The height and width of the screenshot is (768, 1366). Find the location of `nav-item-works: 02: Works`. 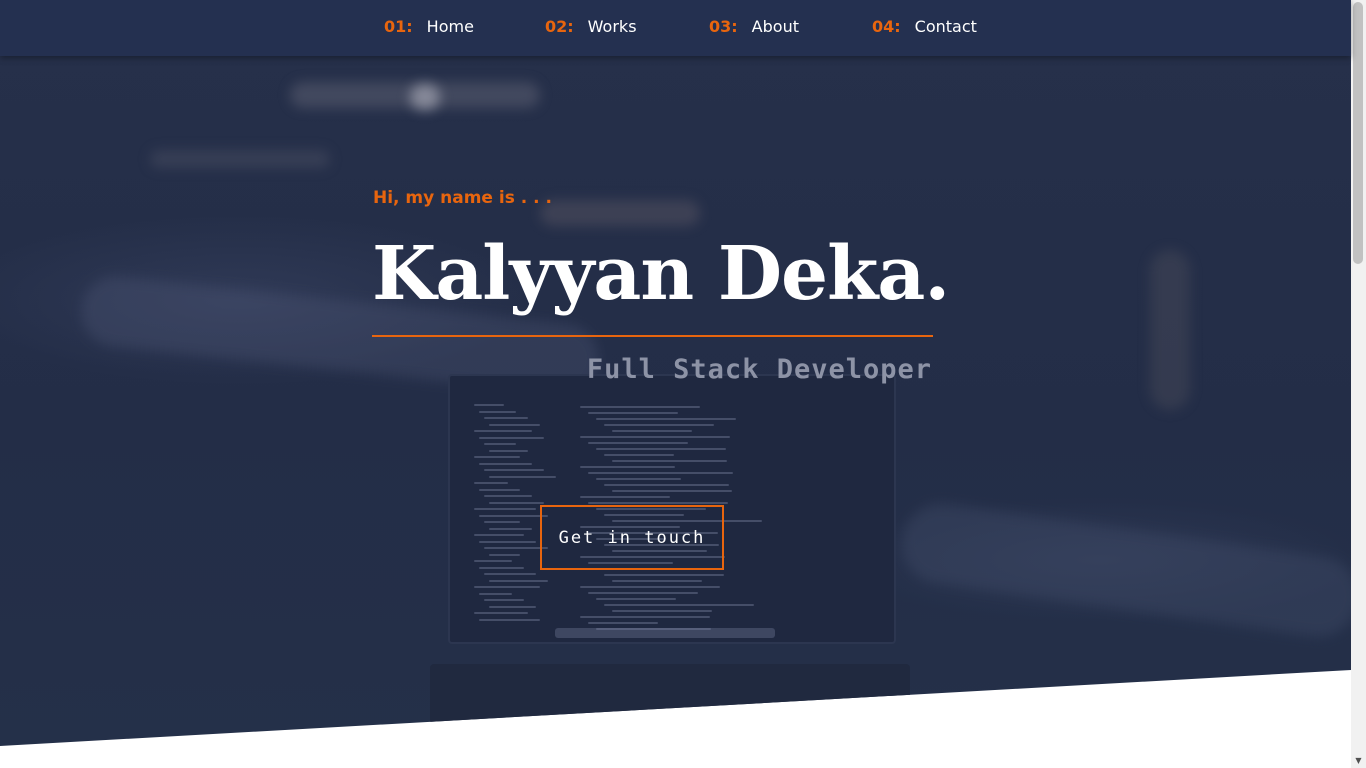

nav-item-works: 02: Works is located at coordinates (591, 28).